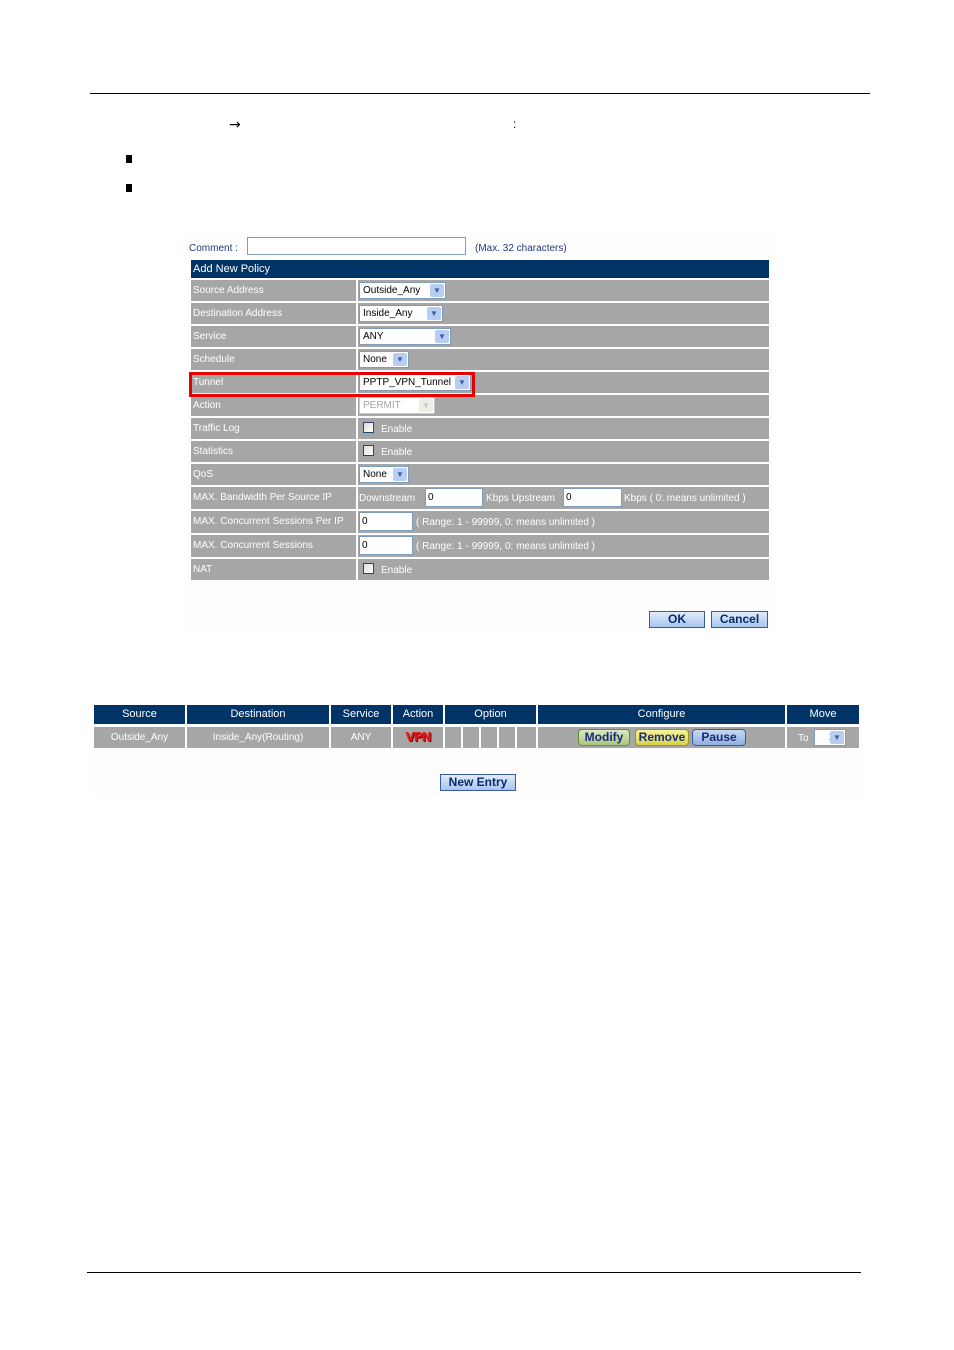  I want to click on downstream-label: Downstream, so click(387, 498).